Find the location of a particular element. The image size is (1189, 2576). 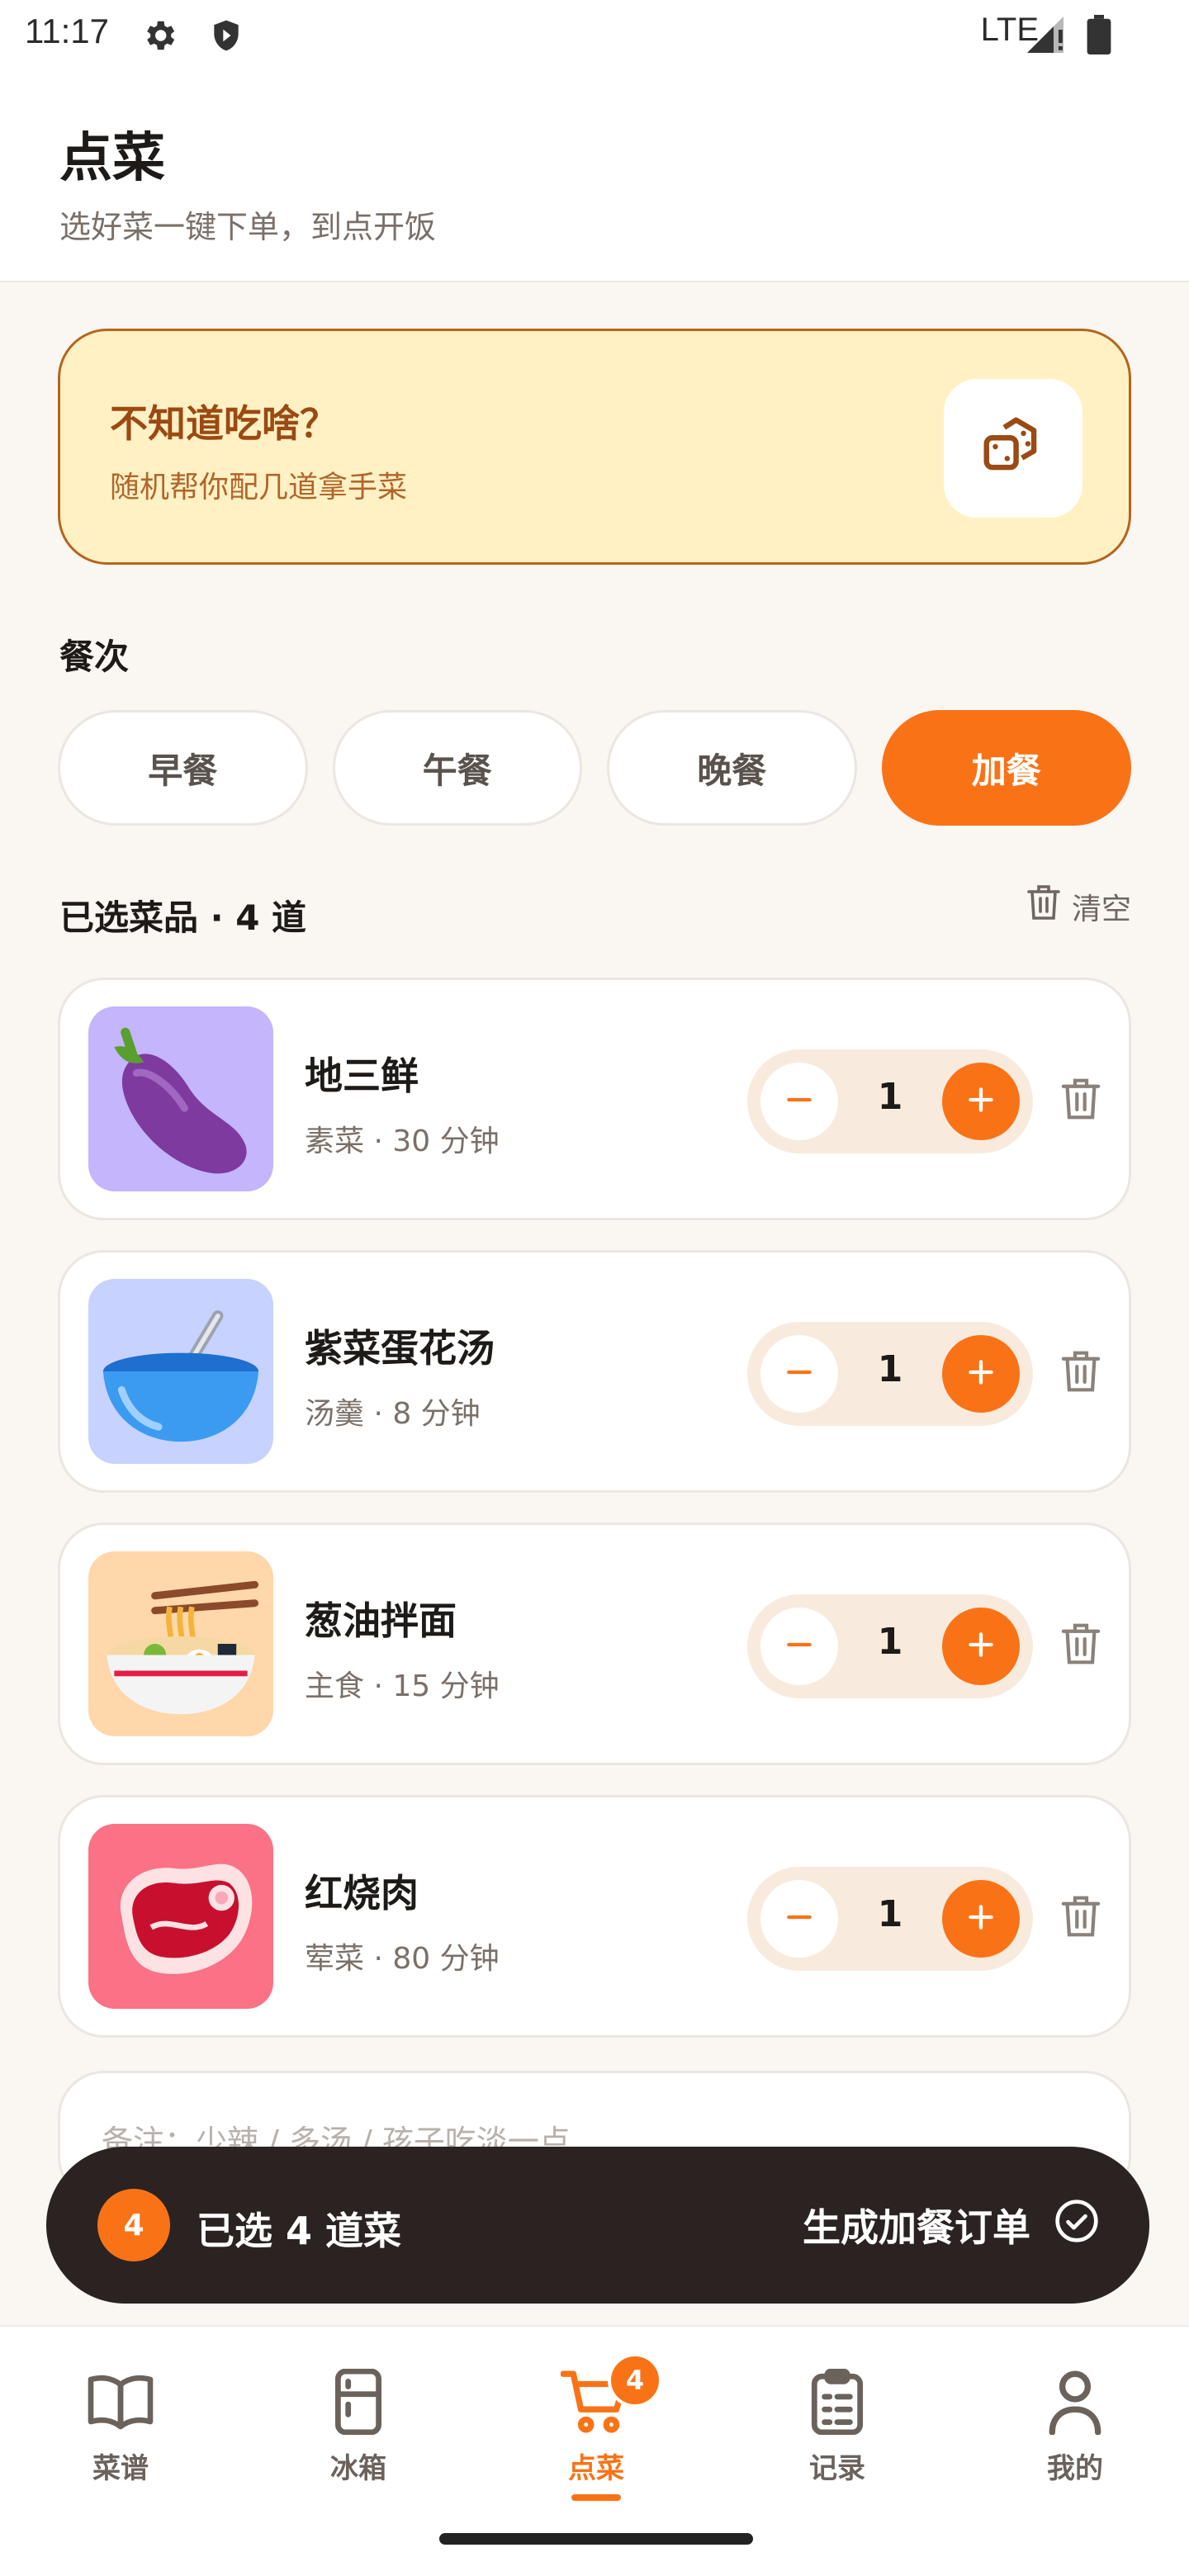

random-card-title: 不知道吃啥？ is located at coordinates (224, 423).